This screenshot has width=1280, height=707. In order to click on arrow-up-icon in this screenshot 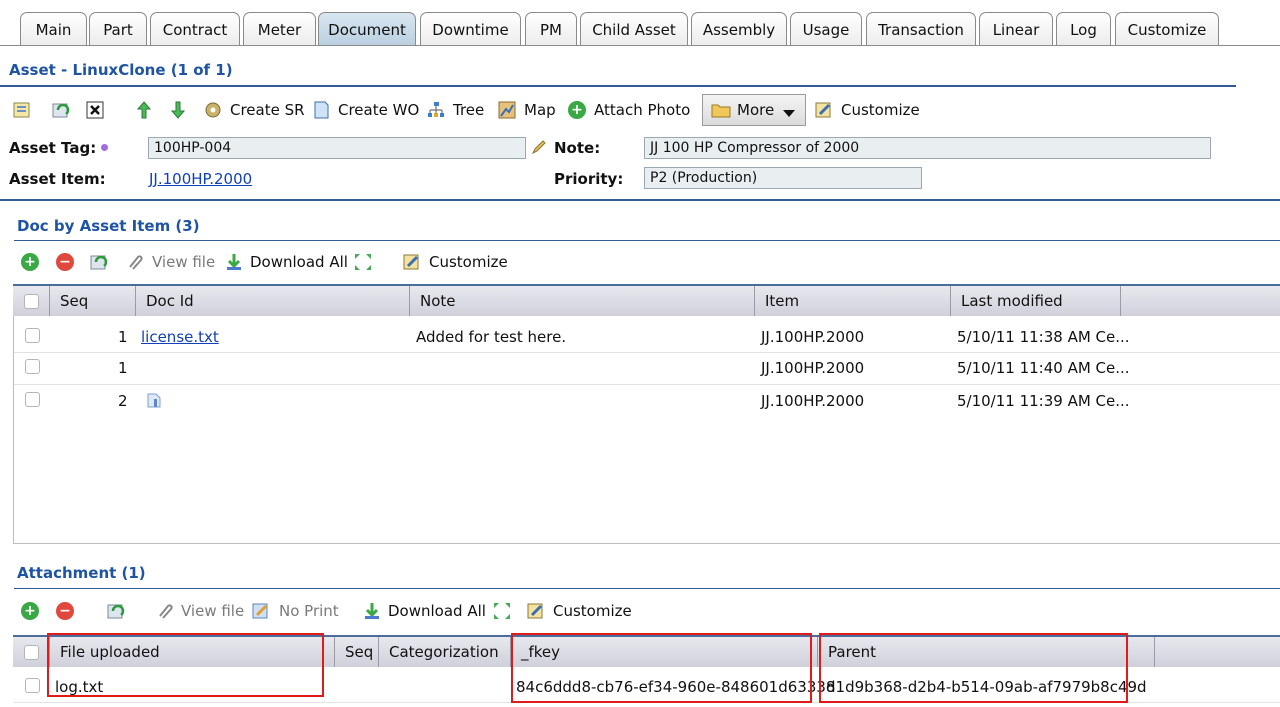, I will do `click(144, 110)`.